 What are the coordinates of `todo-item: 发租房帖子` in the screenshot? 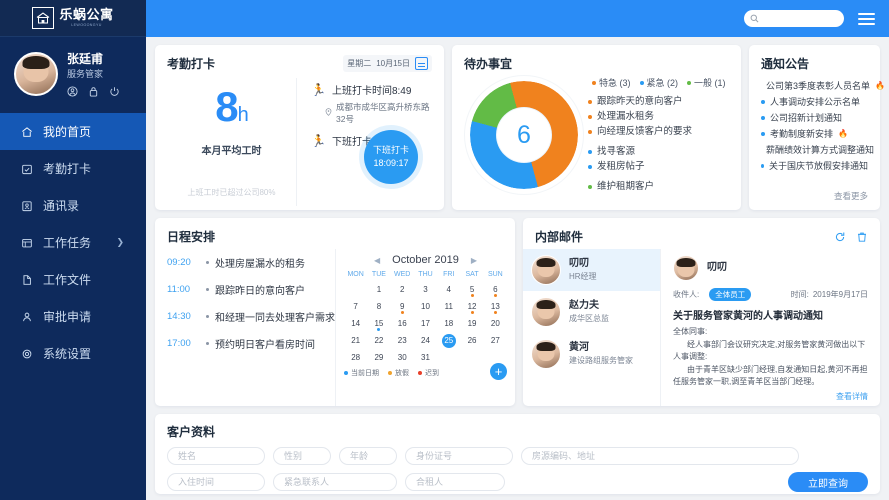 It's located at (658, 166).